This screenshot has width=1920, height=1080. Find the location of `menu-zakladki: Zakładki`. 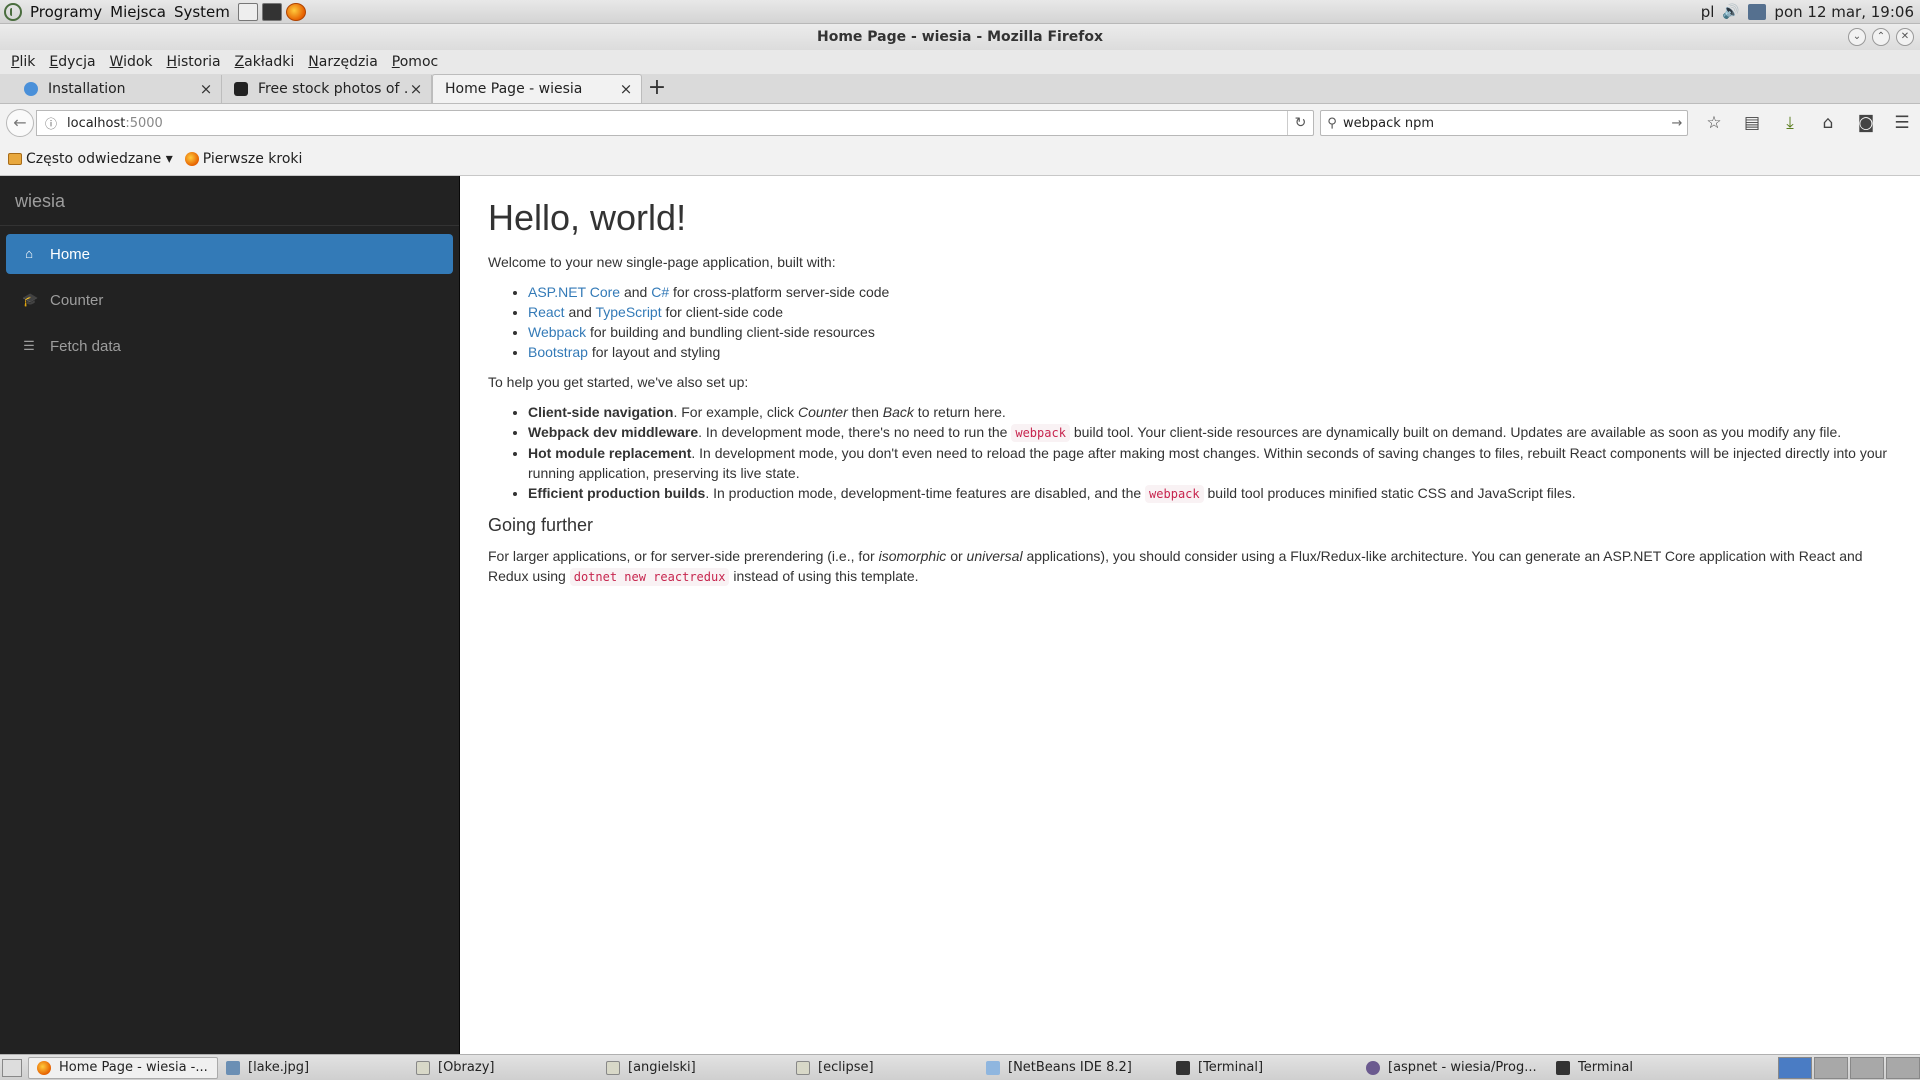

menu-zakladki: Zakładki is located at coordinates (265, 62).